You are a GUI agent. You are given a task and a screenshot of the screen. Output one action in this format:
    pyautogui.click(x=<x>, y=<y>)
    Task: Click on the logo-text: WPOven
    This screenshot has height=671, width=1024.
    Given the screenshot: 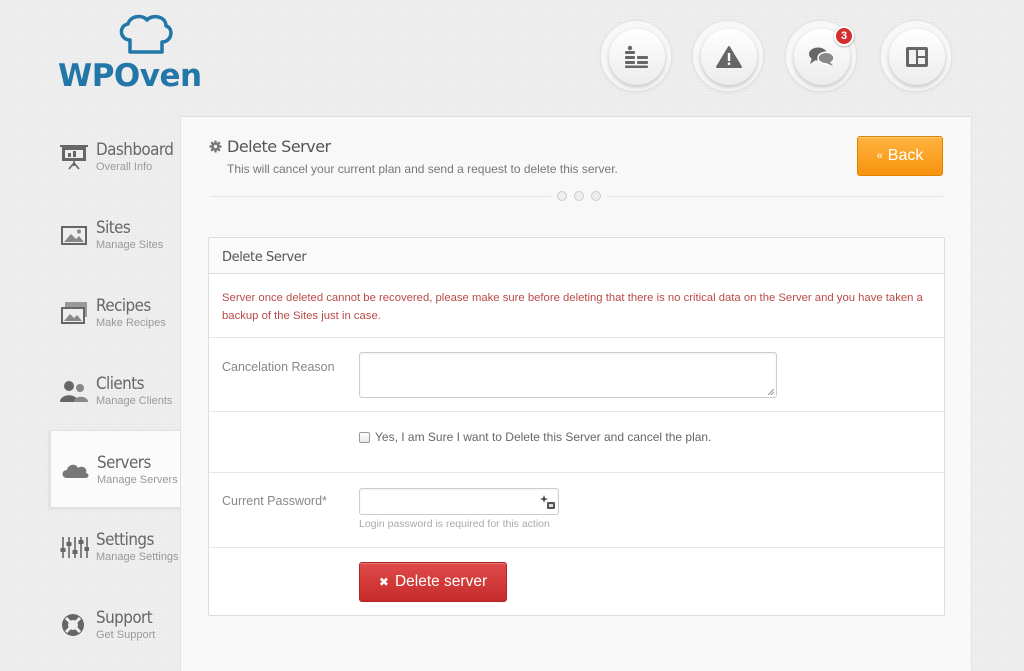 What is the action you would take?
    pyautogui.click(x=130, y=76)
    